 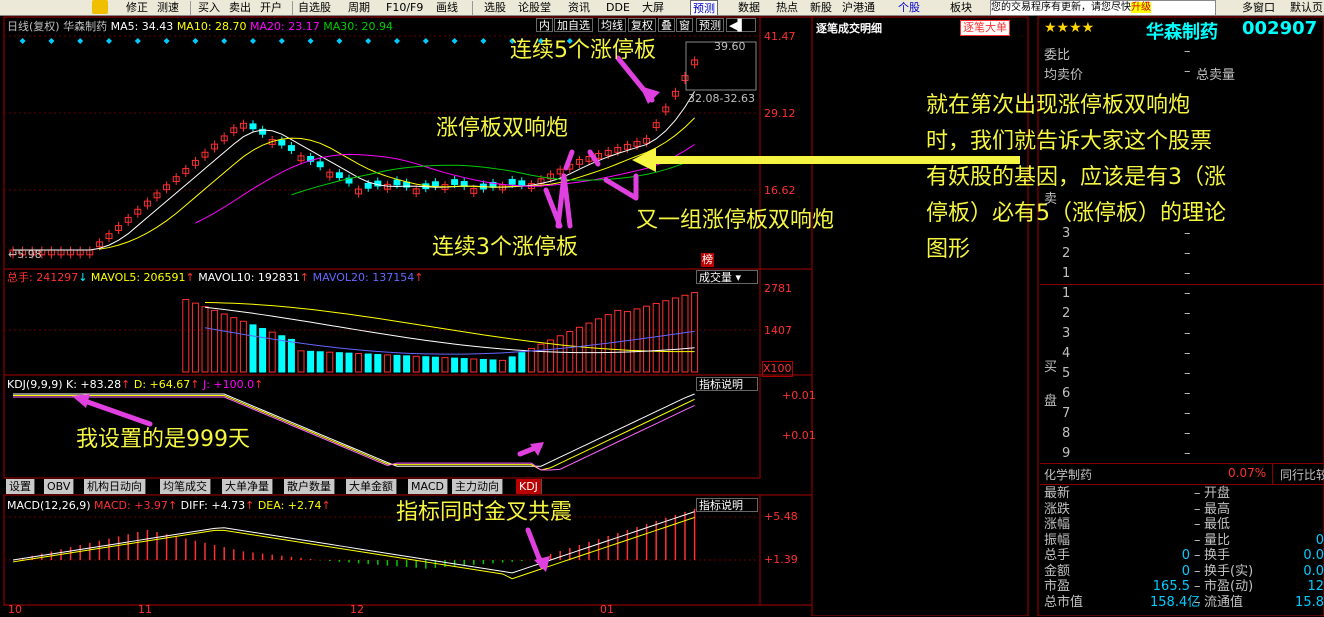 I want to click on btn-overlay: 叠, so click(x=666, y=25).